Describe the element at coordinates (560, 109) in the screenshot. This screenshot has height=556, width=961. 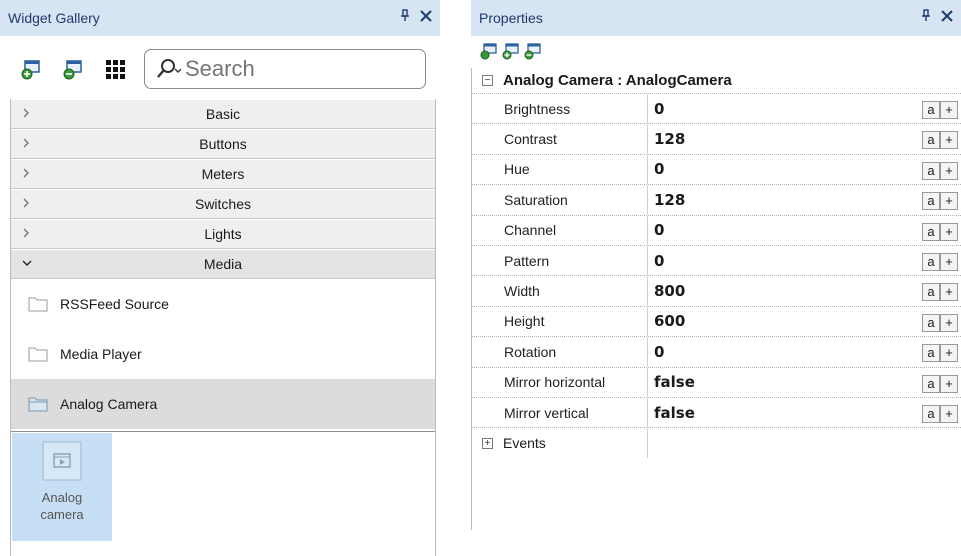
I see `property-name: Brightness` at that location.